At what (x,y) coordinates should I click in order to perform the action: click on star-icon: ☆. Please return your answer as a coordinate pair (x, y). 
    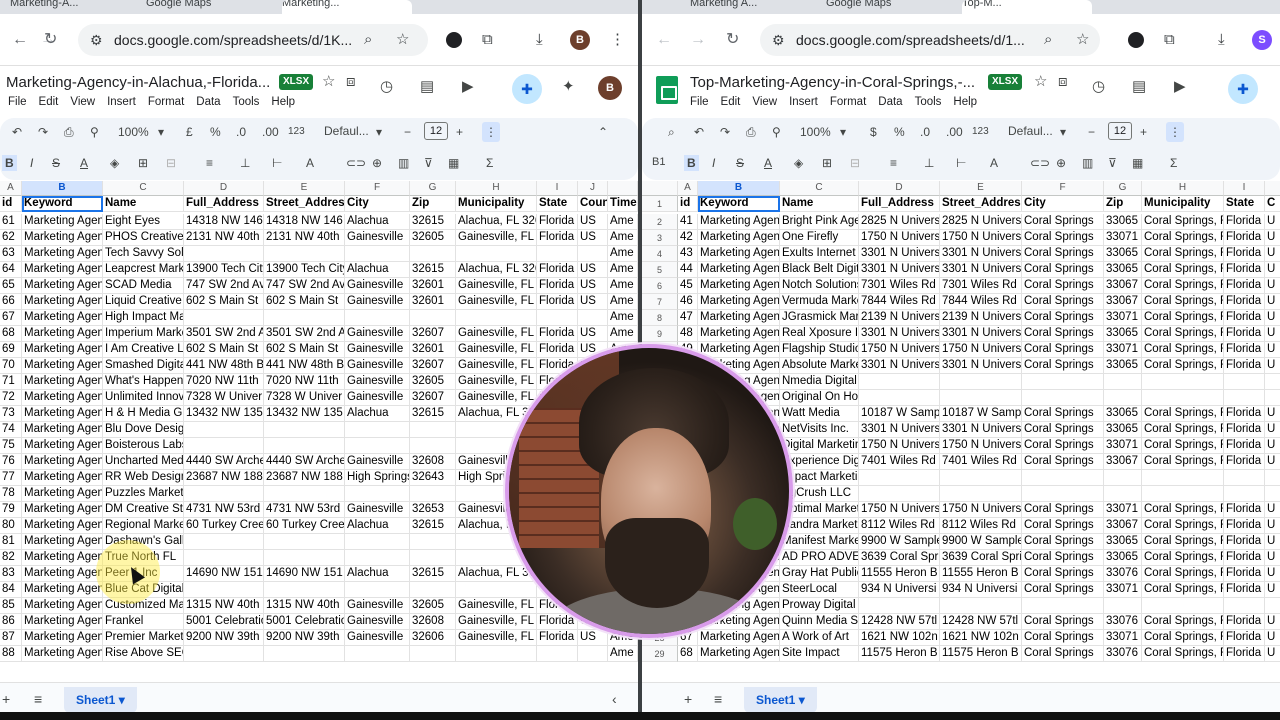
    Looking at the image, I should click on (1040, 82).